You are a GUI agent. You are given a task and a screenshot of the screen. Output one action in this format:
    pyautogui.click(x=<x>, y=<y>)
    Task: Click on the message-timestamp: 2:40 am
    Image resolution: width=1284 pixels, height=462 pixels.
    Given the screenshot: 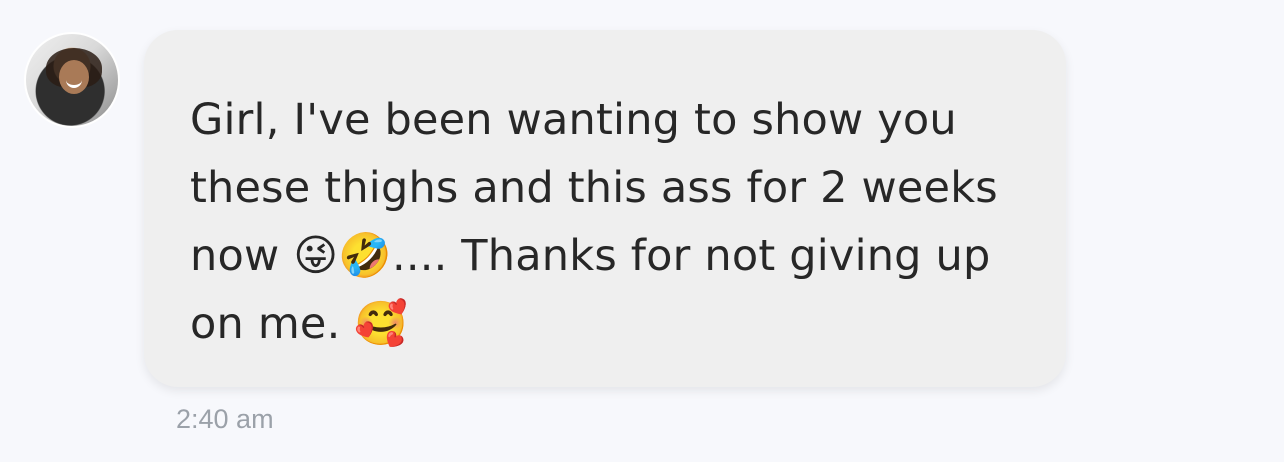 What is the action you would take?
    pyautogui.click(x=225, y=419)
    